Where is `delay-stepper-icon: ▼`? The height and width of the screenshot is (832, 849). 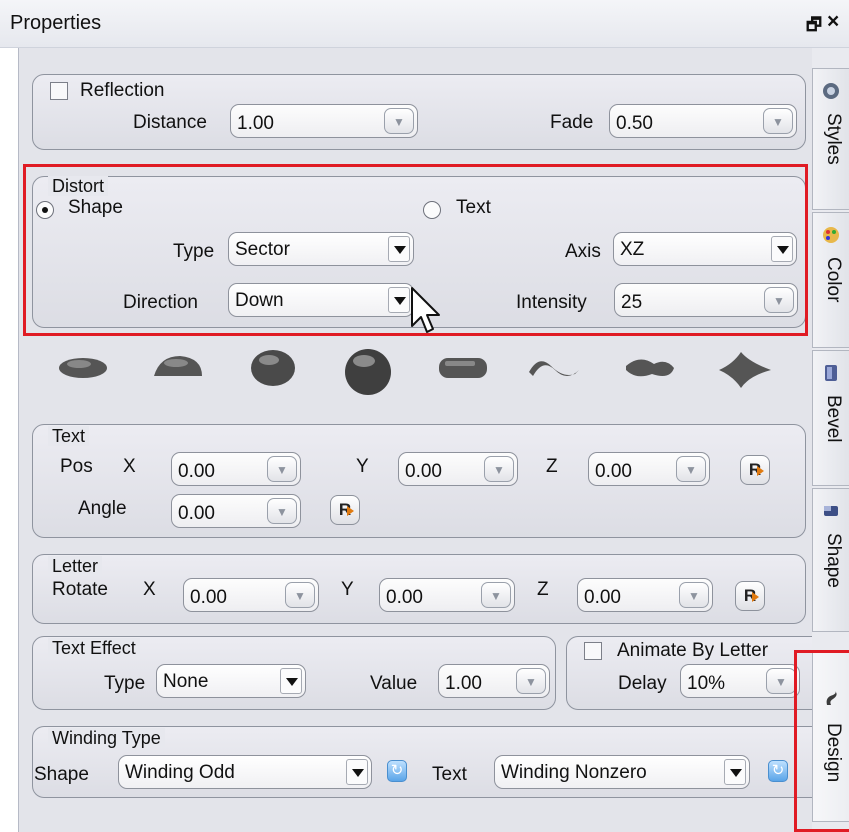
delay-stepper-icon: ▼ is located at coordinates (781, 681).